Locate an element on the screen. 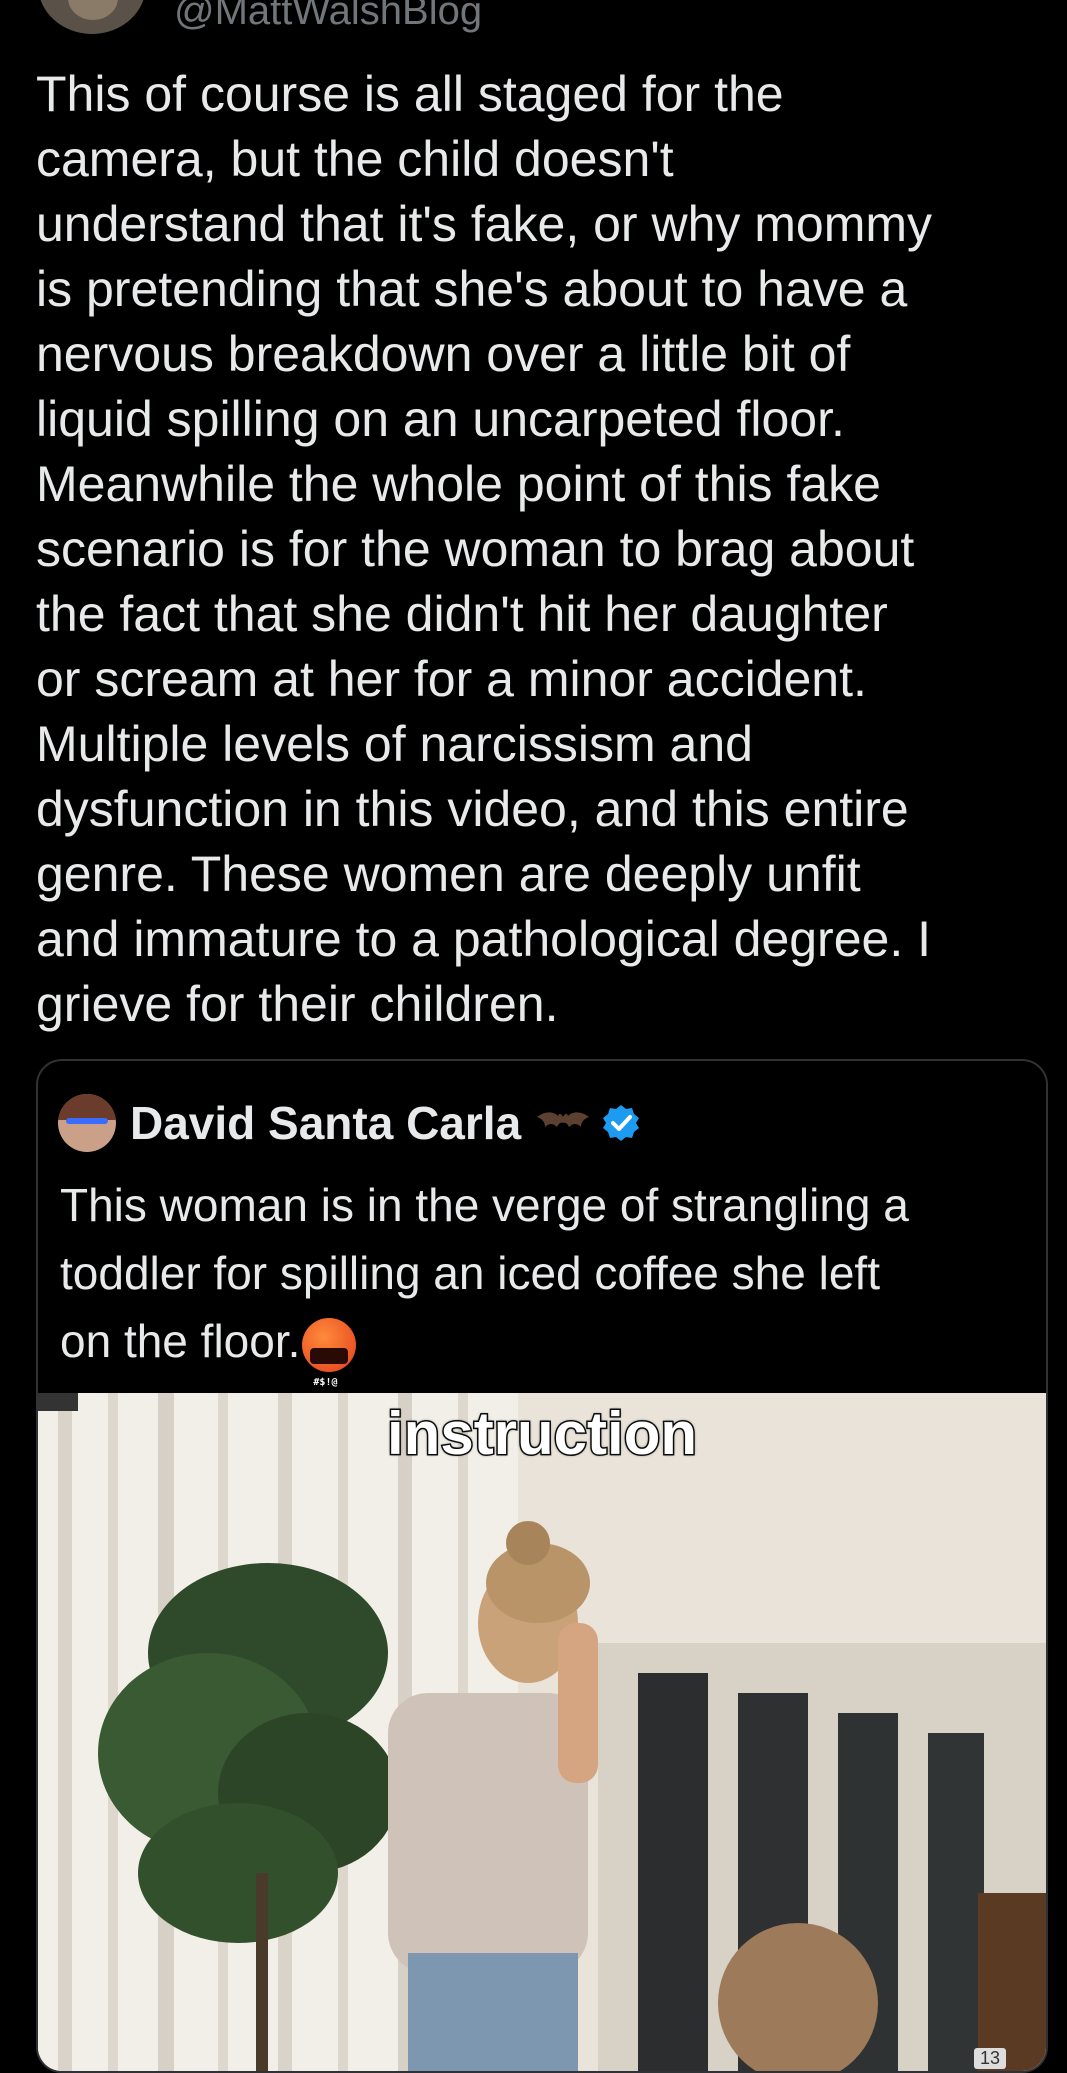  quoted-tweet-header: David Santa Carla is located at coordinates (349, 1123).